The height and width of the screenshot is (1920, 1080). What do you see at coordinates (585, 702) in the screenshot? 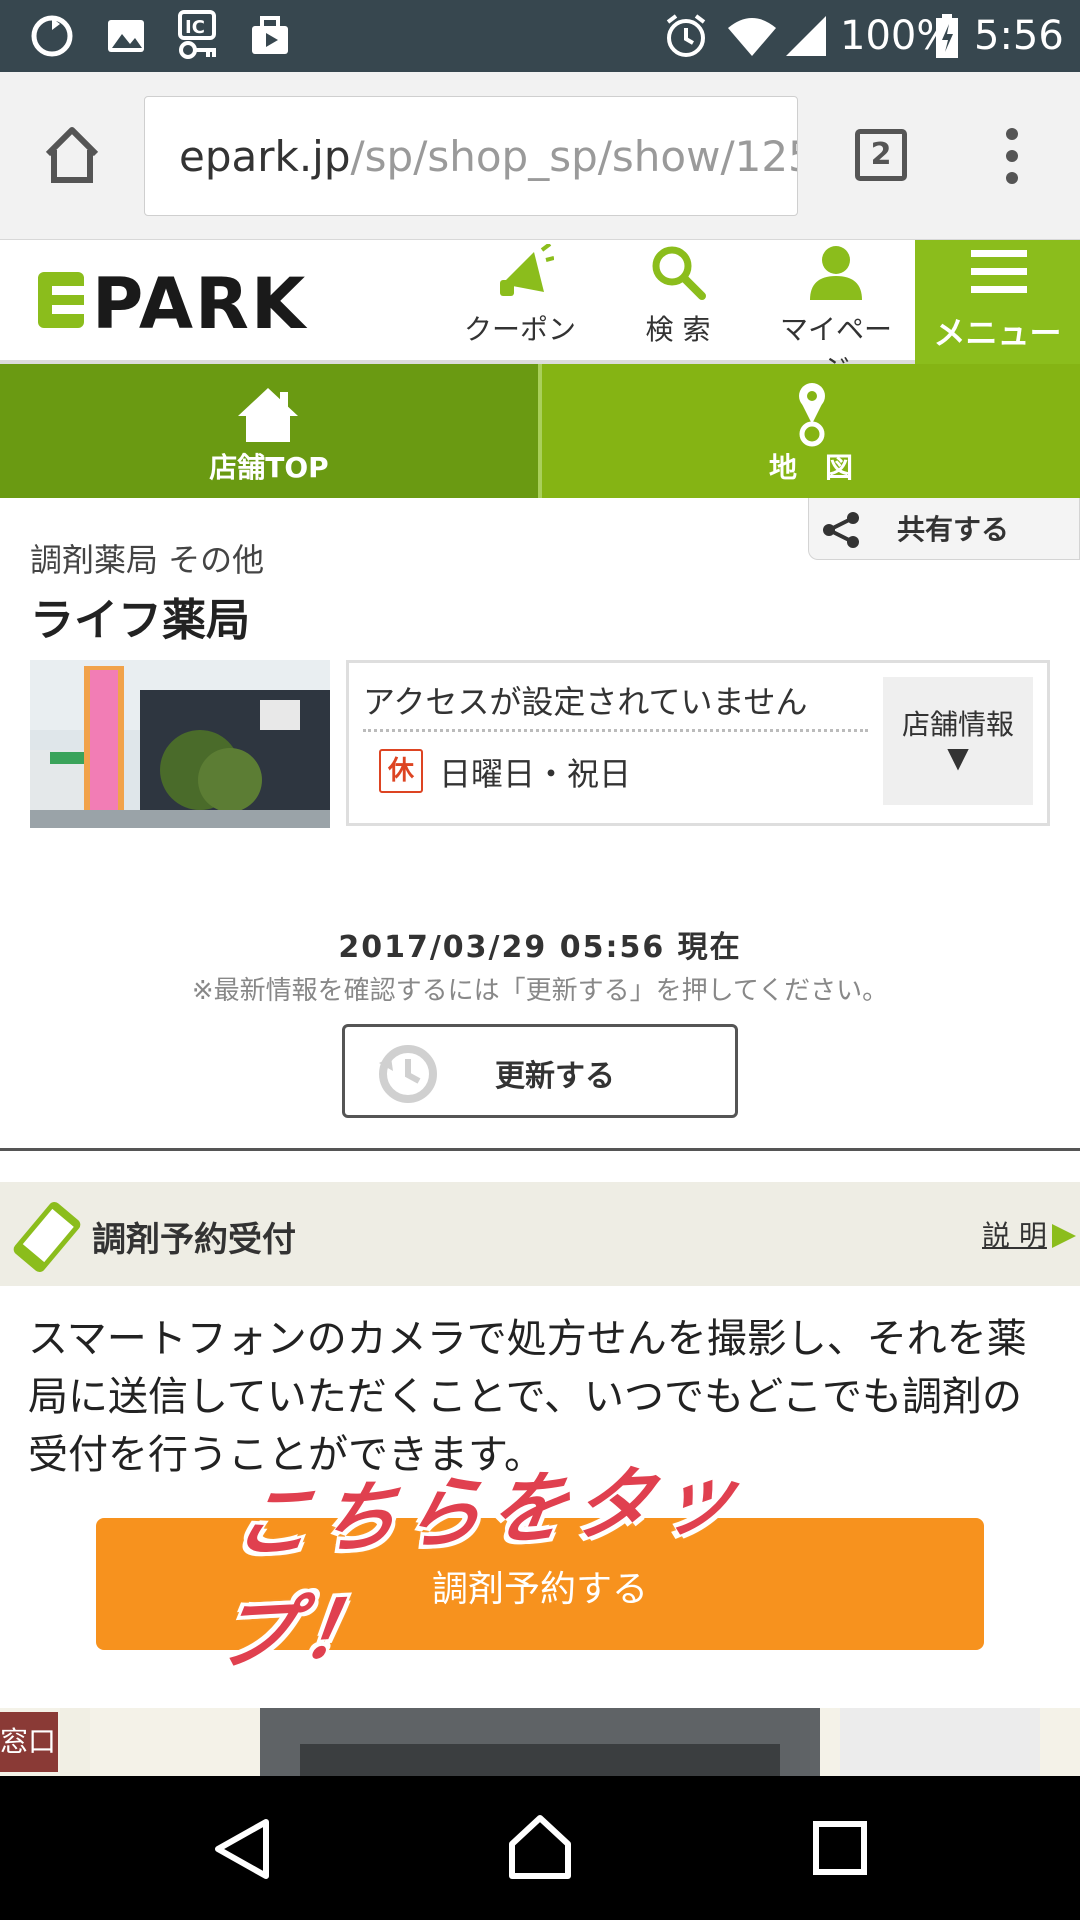
I see `access-text: アクセスが設定されていません` at bounding box center [585, 702].